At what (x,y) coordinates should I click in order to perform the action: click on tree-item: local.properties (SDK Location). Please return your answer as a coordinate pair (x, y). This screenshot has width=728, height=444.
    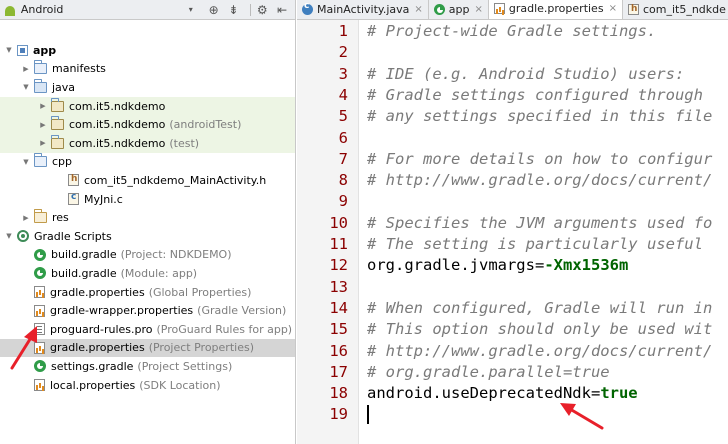
    Looking at the image, I should click on (147, 385).